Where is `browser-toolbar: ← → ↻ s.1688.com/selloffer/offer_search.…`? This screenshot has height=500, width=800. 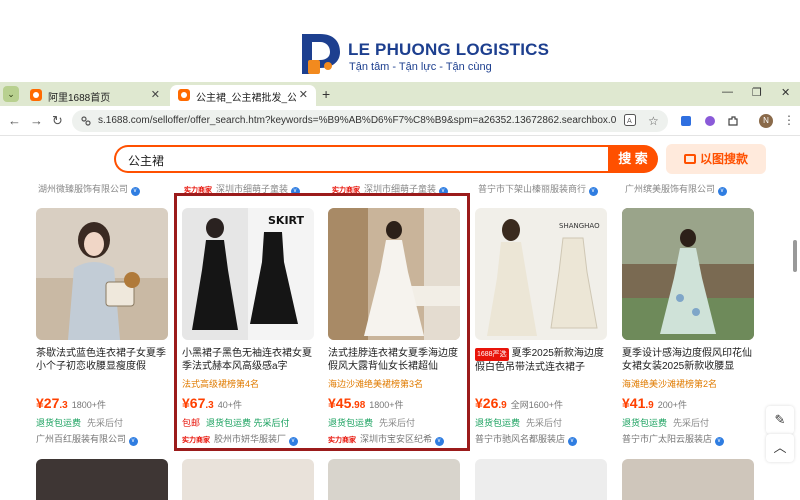 browser-toolbar: ← → ↻ s.1688.com/selloffer/offer_search.… is located at coordinates (400, 121).